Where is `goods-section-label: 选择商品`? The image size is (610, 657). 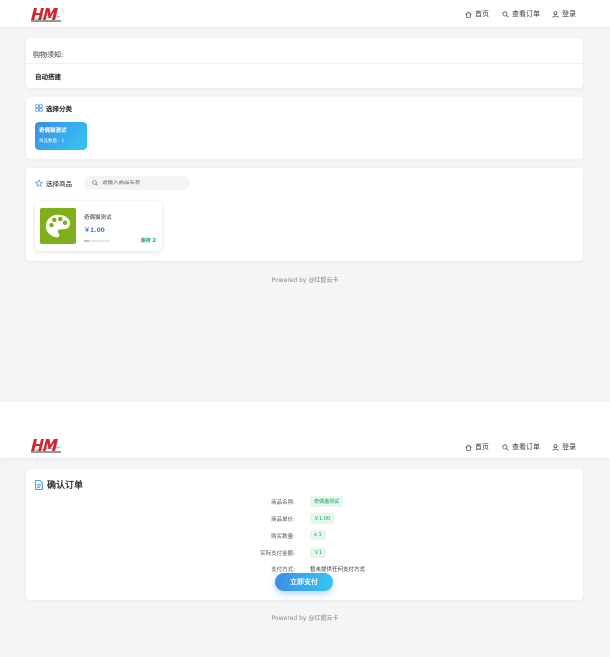
goods-section-label: 选择商品 is located at coordinates (59, 184).